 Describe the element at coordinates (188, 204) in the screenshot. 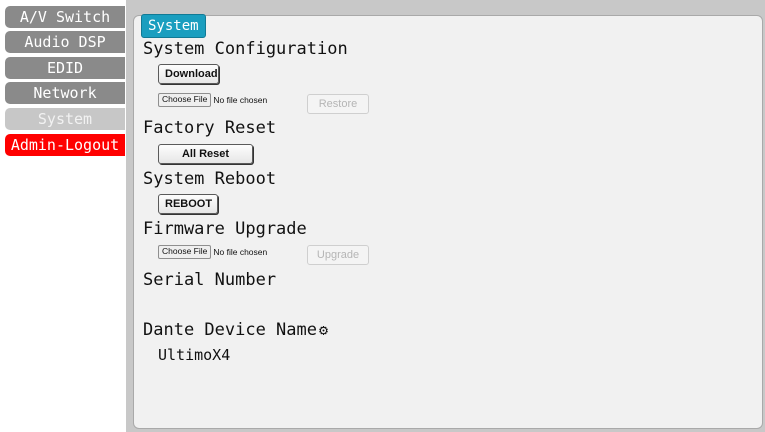

I see `reboot-button: REBOOT` at that location.